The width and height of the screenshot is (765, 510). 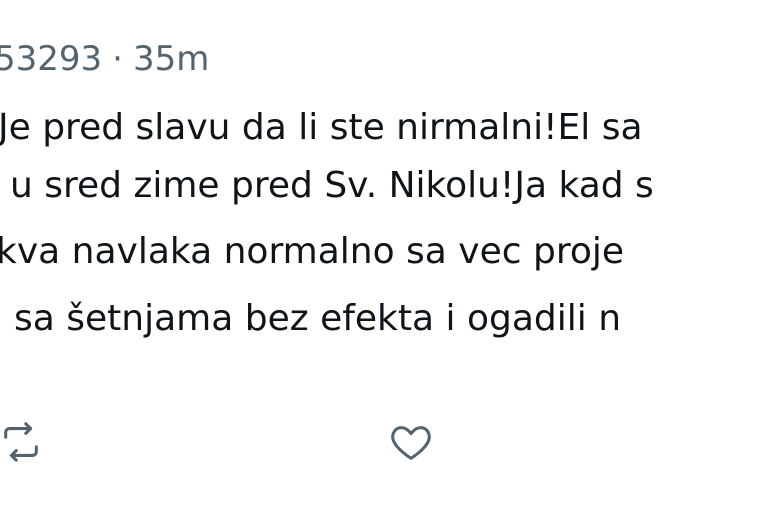 What do you see at coordinates (104, 59) in the screenshot?
I see `tweet-meta: 53293 · 35m` at bounding box center [104, 59].